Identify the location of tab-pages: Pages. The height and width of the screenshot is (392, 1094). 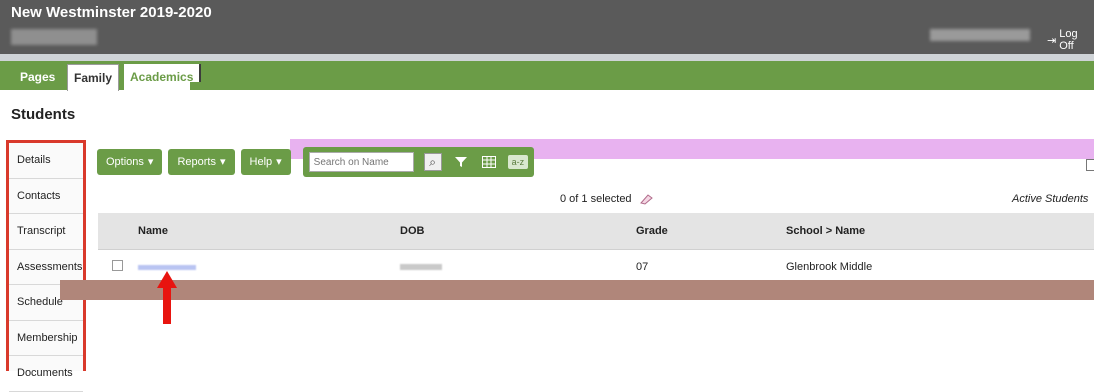
(37, 77).